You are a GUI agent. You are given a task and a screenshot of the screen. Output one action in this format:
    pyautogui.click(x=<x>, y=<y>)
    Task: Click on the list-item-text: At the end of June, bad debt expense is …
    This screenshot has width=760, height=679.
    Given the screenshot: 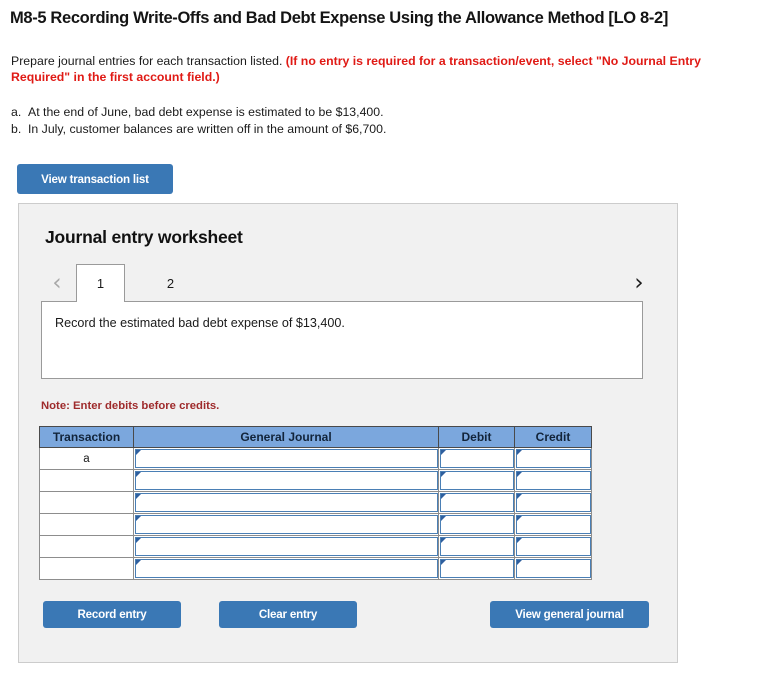 What is the action you would take?
    pyautogui.click(x=206, y=112)
    